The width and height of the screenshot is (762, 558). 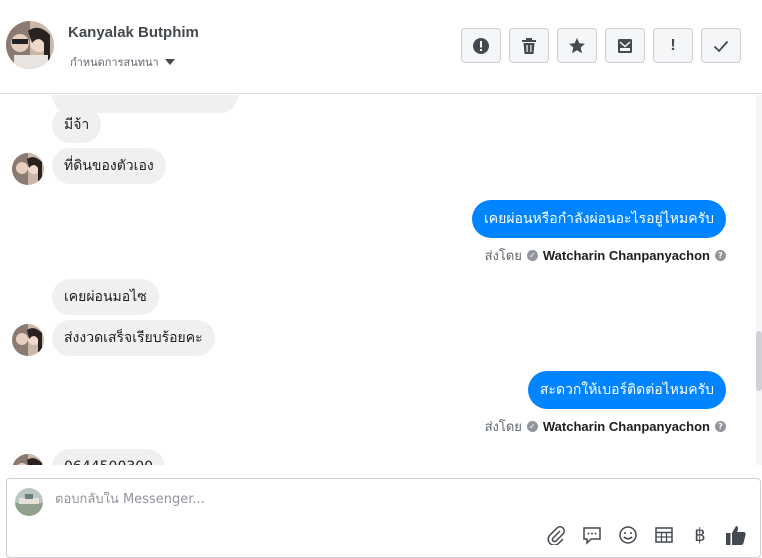 I want to click on saved-replies-button, so click(x=592, y=535).